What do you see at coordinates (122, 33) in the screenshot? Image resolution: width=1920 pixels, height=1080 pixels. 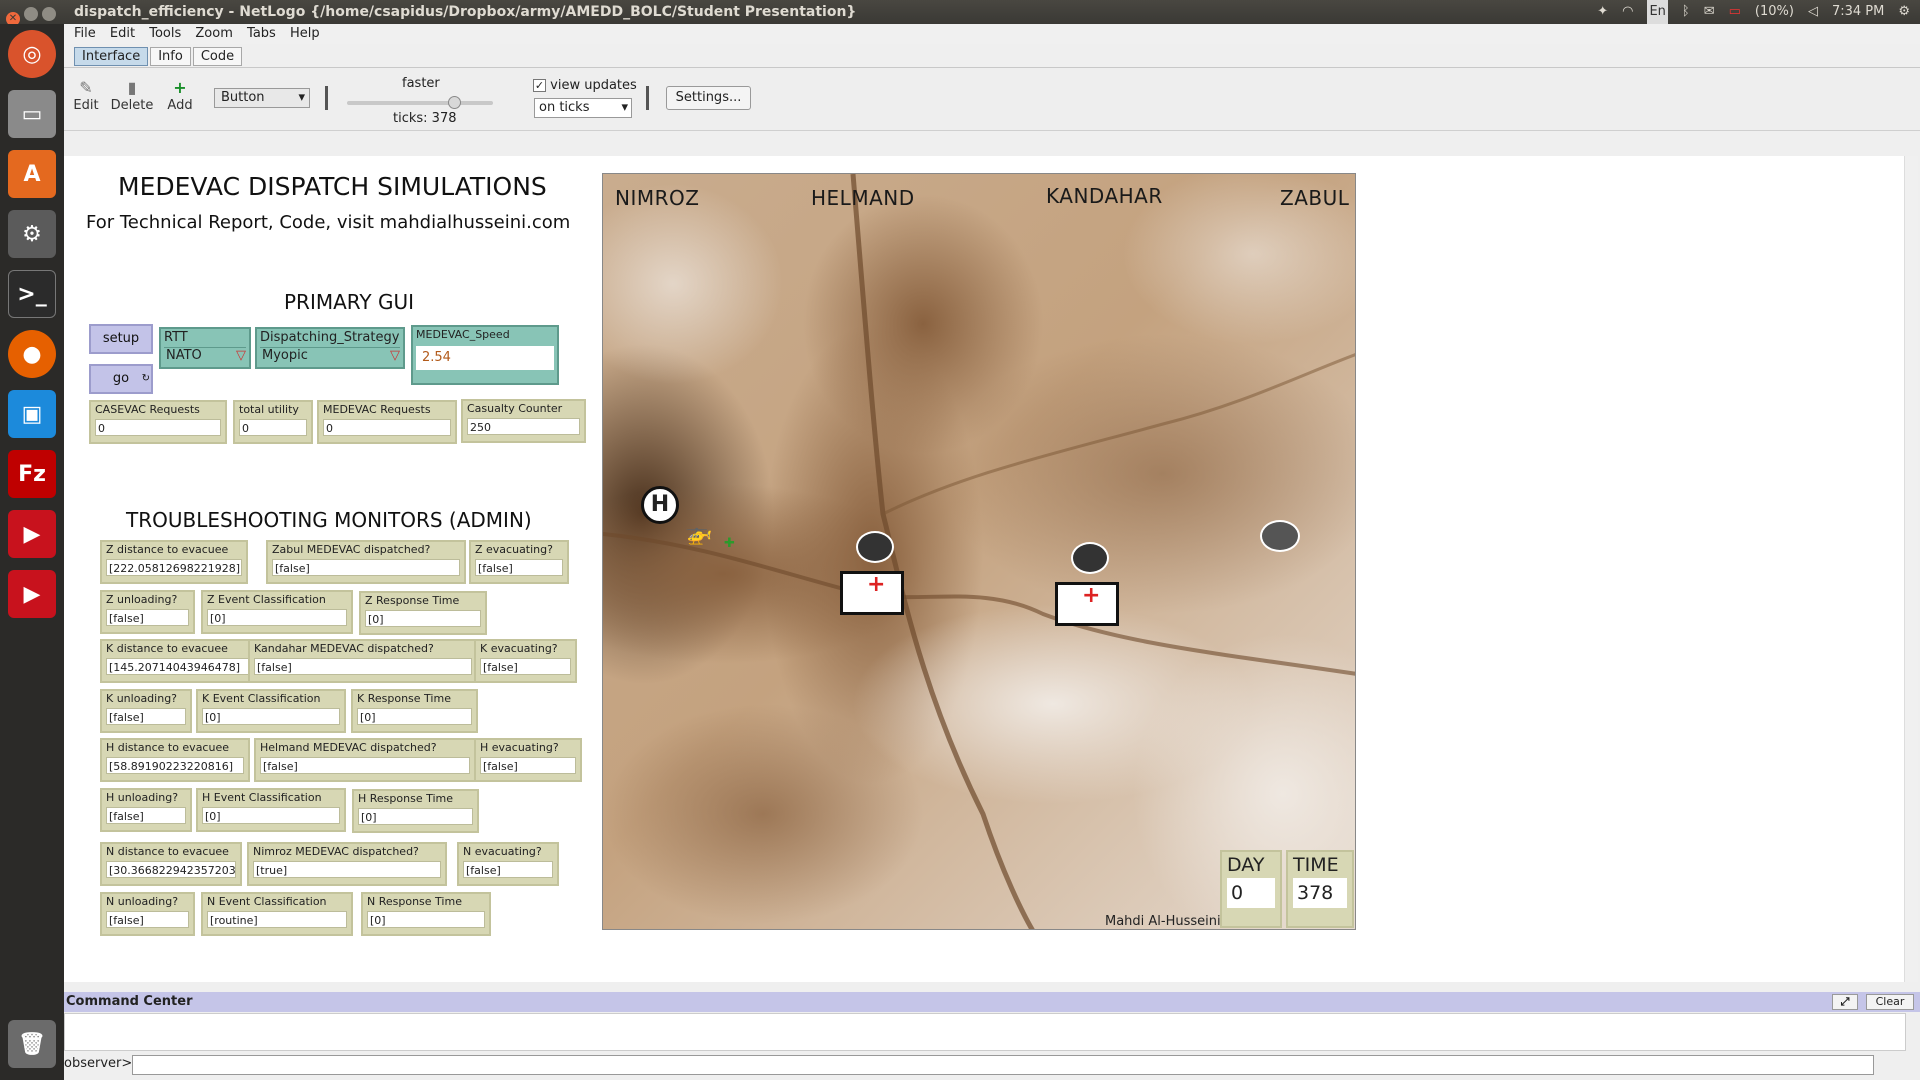 I see `menu-edit: Edit` at bounding box center [122, 33].